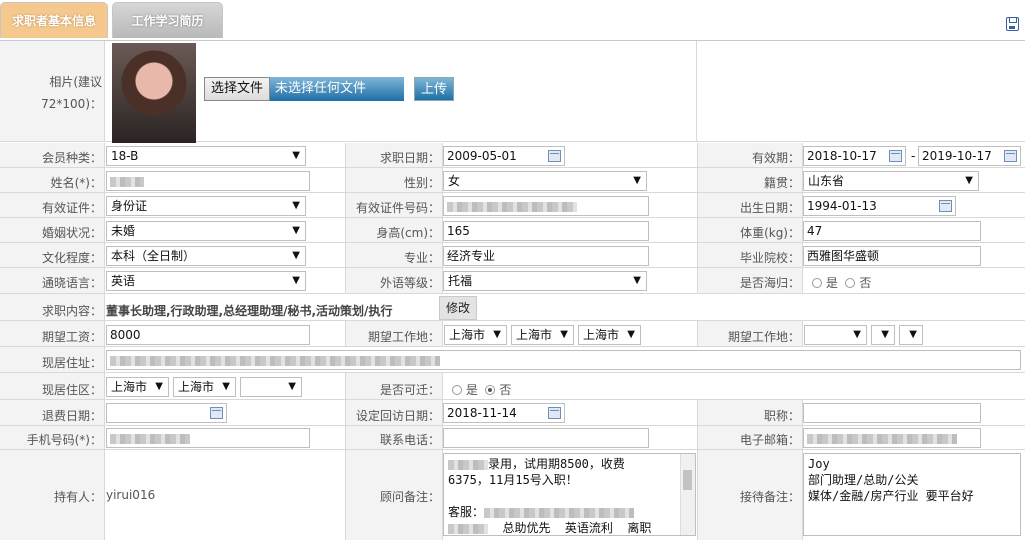 The height and width of the screenshot is (540, 1025). I want to click on visit-date-label: 设定回访日期：, so click(397, 416).